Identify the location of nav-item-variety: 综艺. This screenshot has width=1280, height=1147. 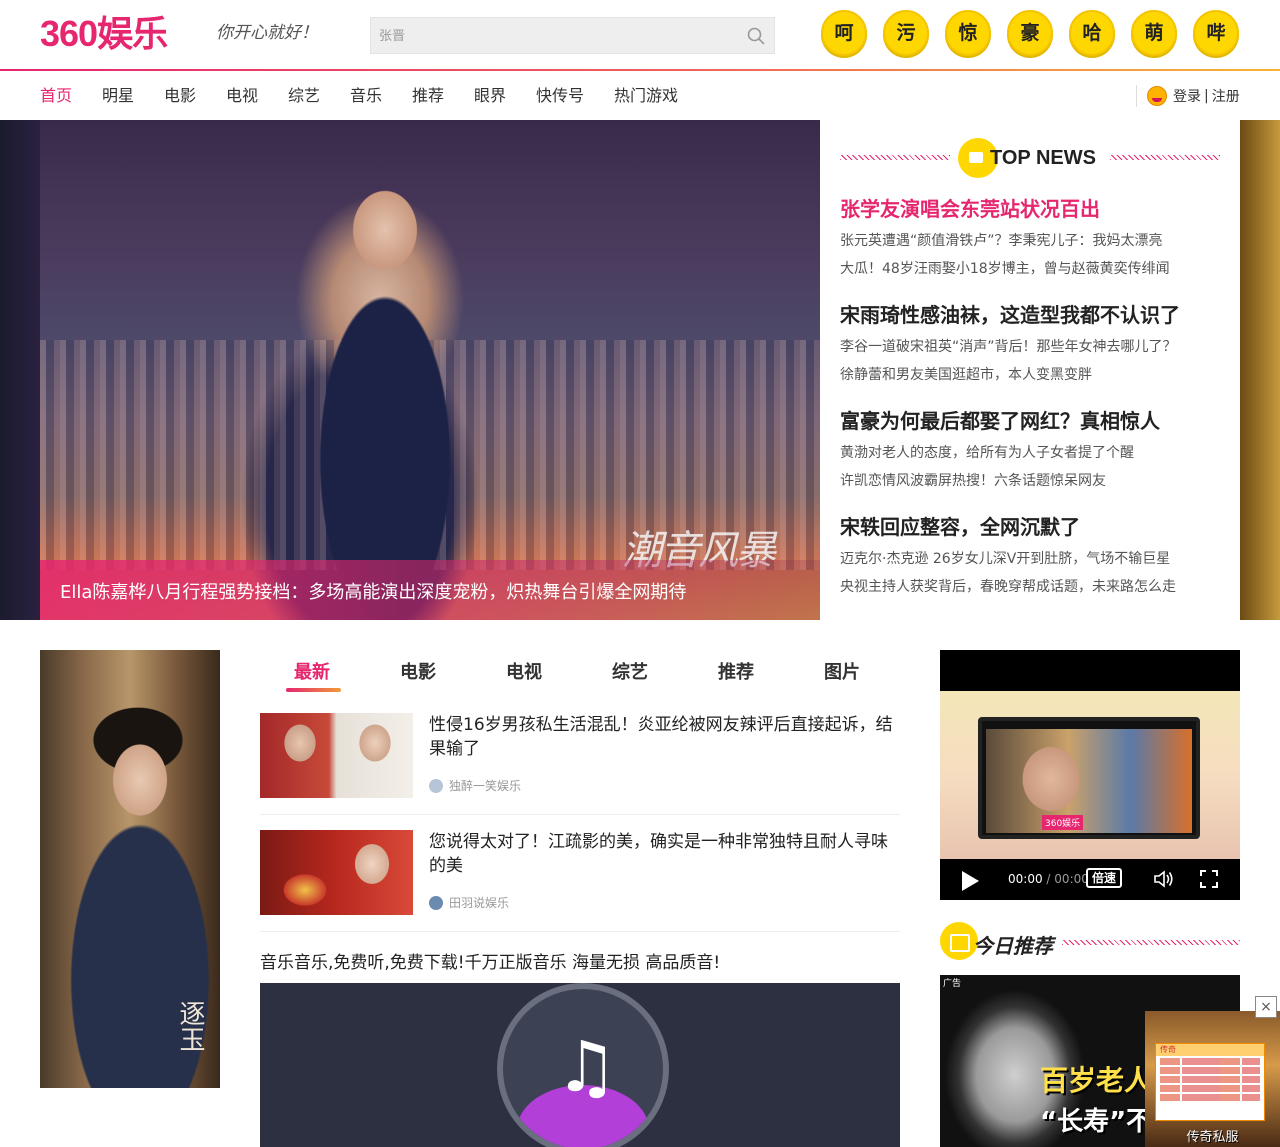
(304, 96).